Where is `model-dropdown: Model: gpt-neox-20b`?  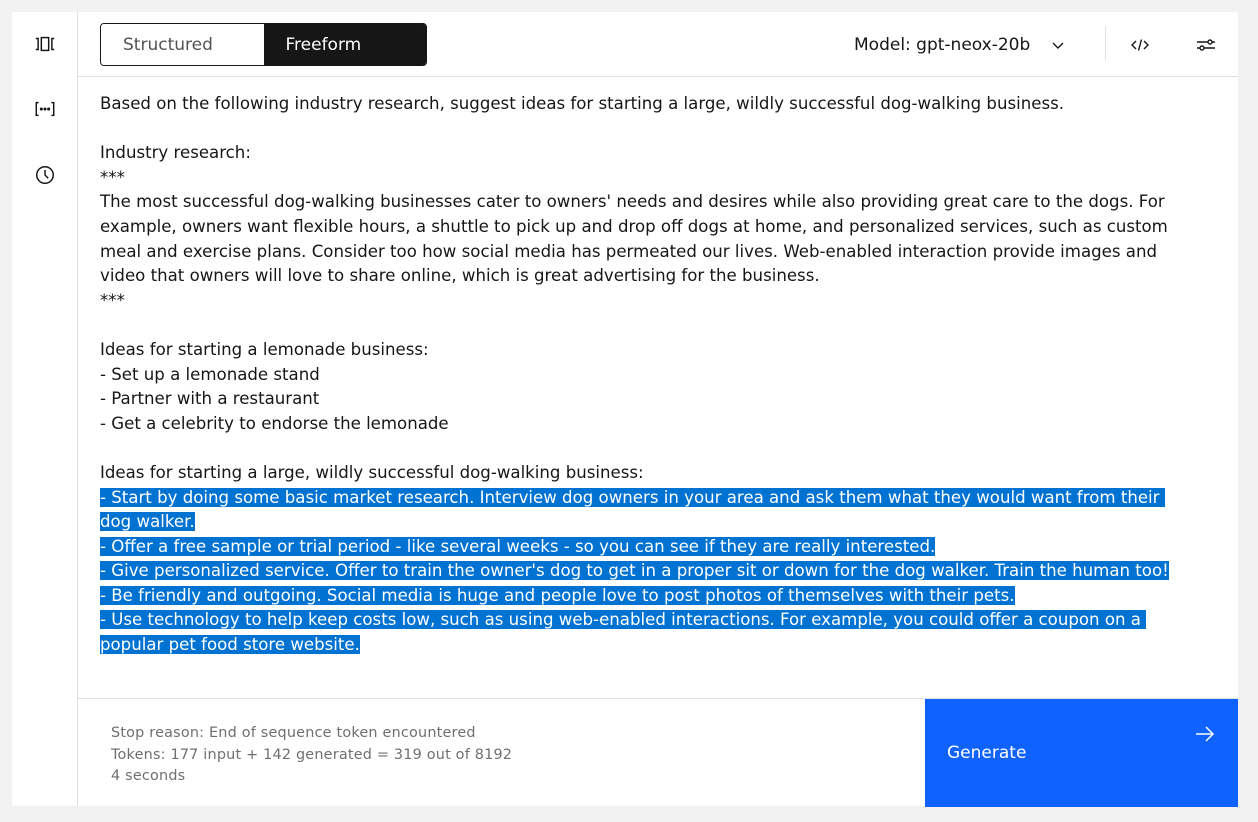
model-dropdown: Model: gpt-neox-20b is located at coordinates (960, 45).